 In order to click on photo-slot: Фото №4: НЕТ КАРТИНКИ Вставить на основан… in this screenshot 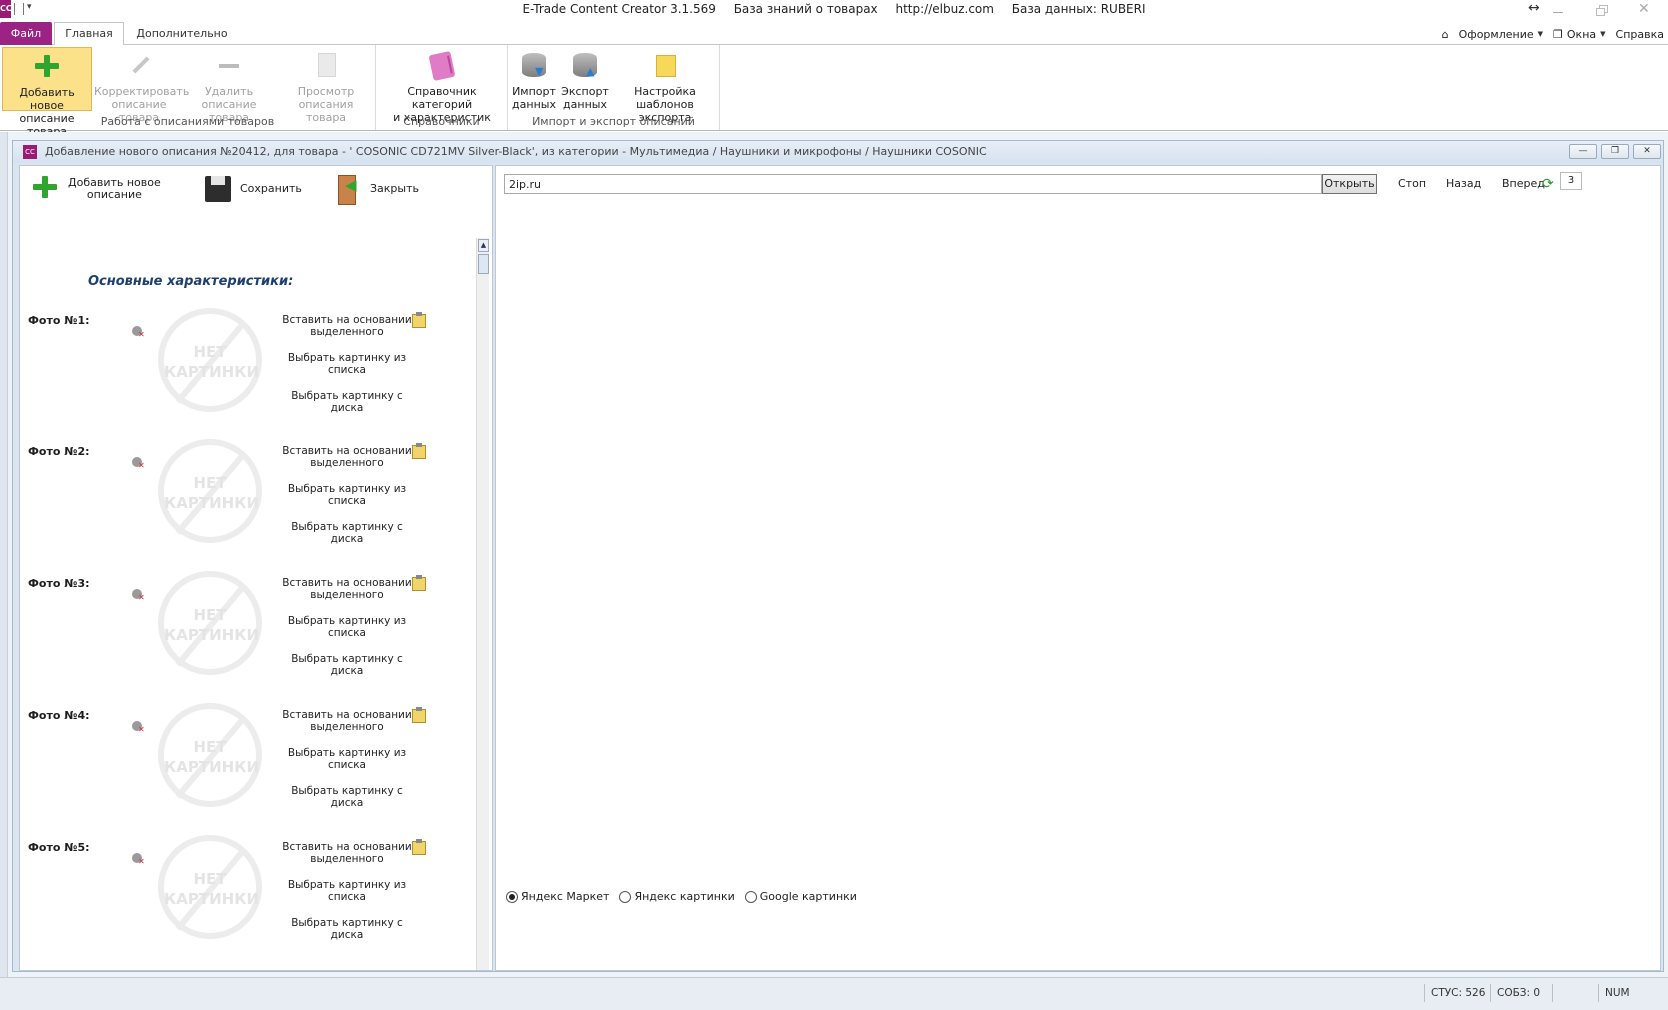, I will do `click(248, 772)`.